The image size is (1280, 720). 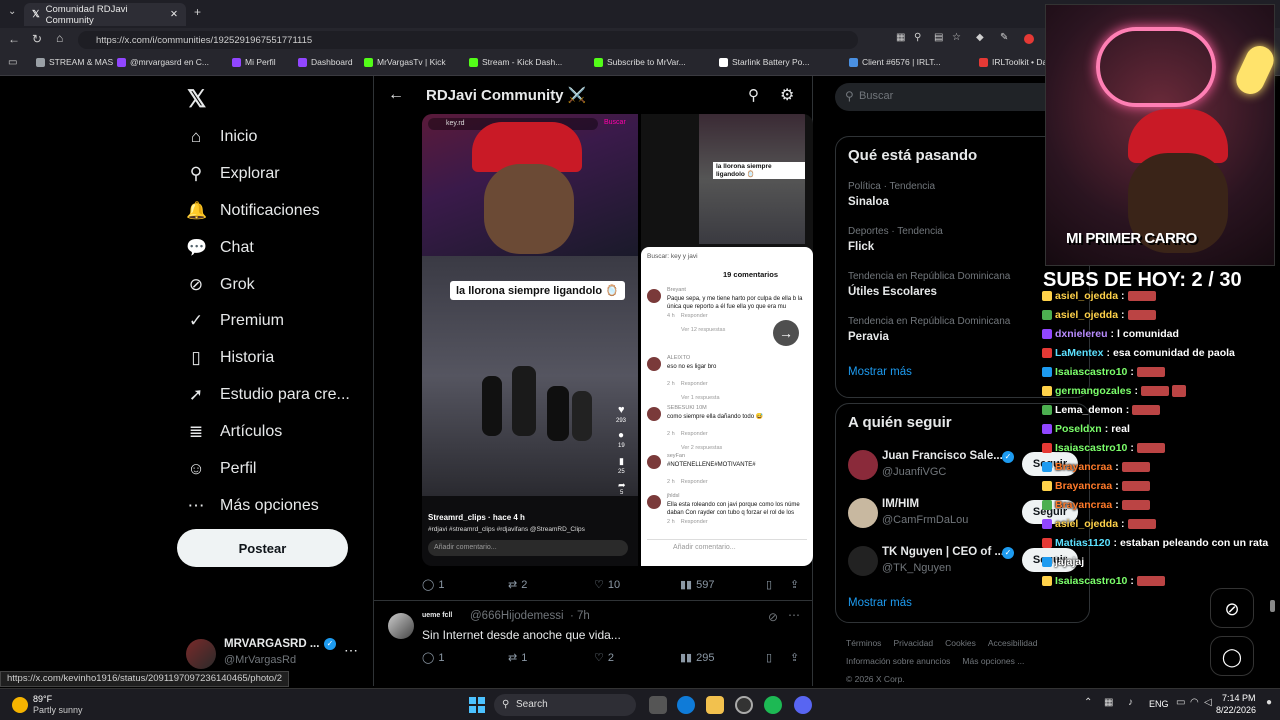 What do you see at coordinates (697, 585) in the screenshot?
I see `views-action: ▮▮ 597` at bounding box center [697, 585].